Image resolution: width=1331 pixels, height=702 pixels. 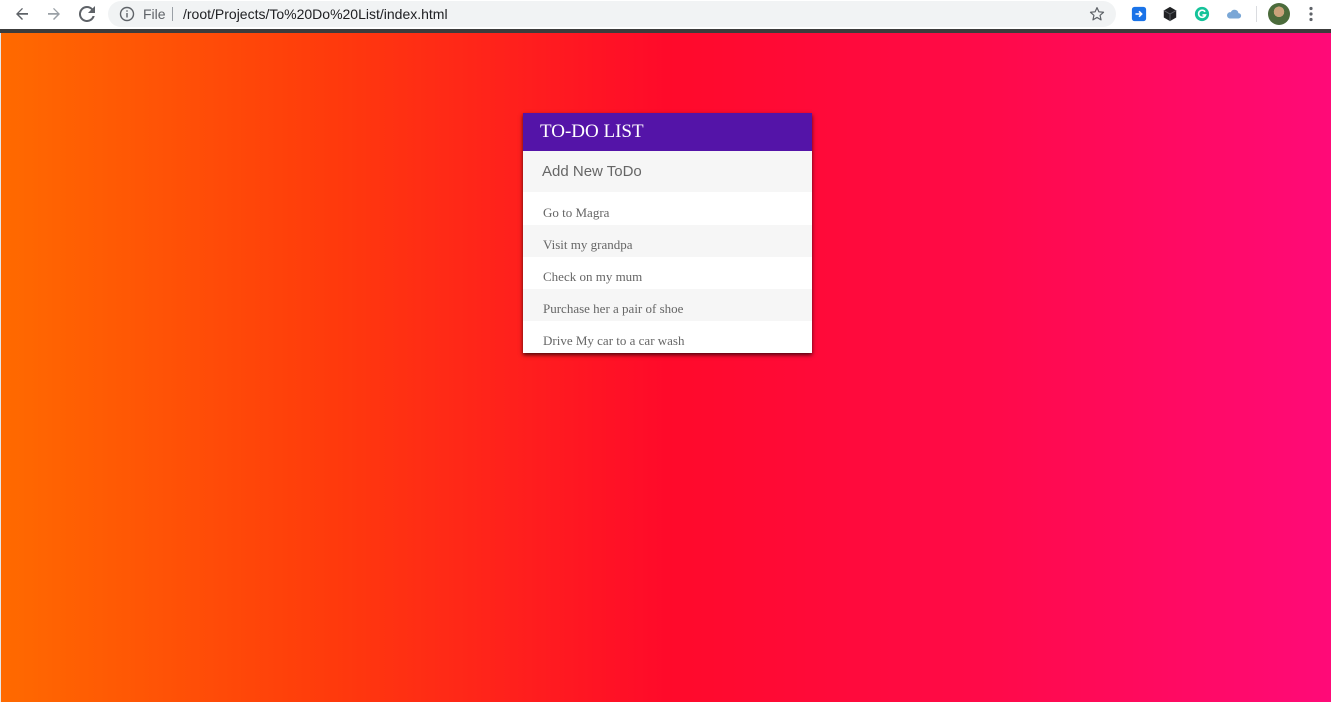 What do you see at coordinates (172, 14) in the screenshot?
I see `address-separator` at bounding box center [172, 14].